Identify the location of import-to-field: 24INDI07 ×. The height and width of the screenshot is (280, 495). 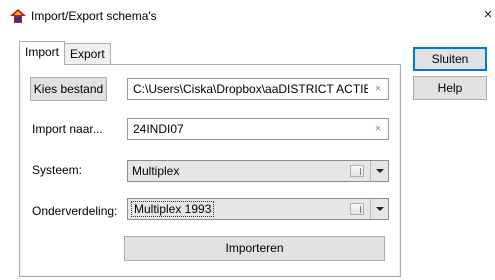
(258, 129).